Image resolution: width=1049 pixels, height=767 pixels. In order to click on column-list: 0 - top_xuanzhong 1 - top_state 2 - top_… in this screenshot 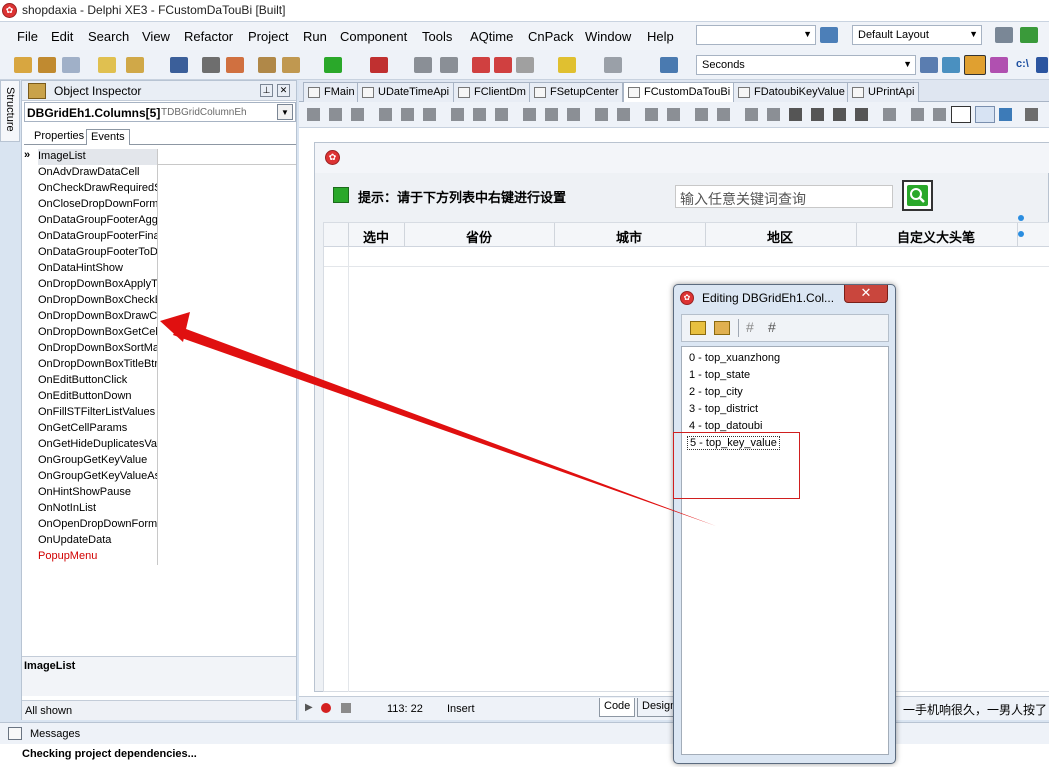, I will do `click(785, 550)`.